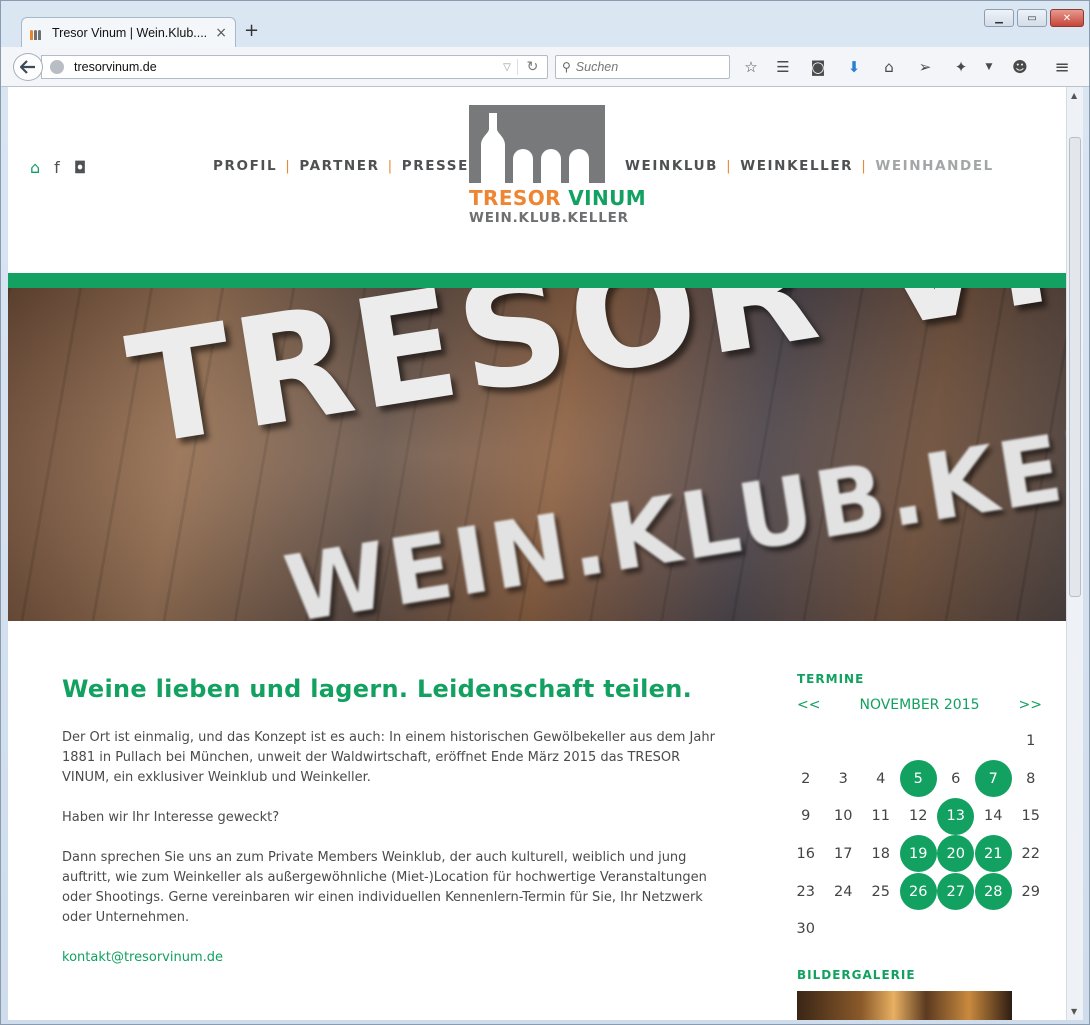 This screenshot has width=1090, height=1025. What do you see at coordinates (38, 33) in the screenshot?
I see `favicon-icon` at bounding box center [38, 33].